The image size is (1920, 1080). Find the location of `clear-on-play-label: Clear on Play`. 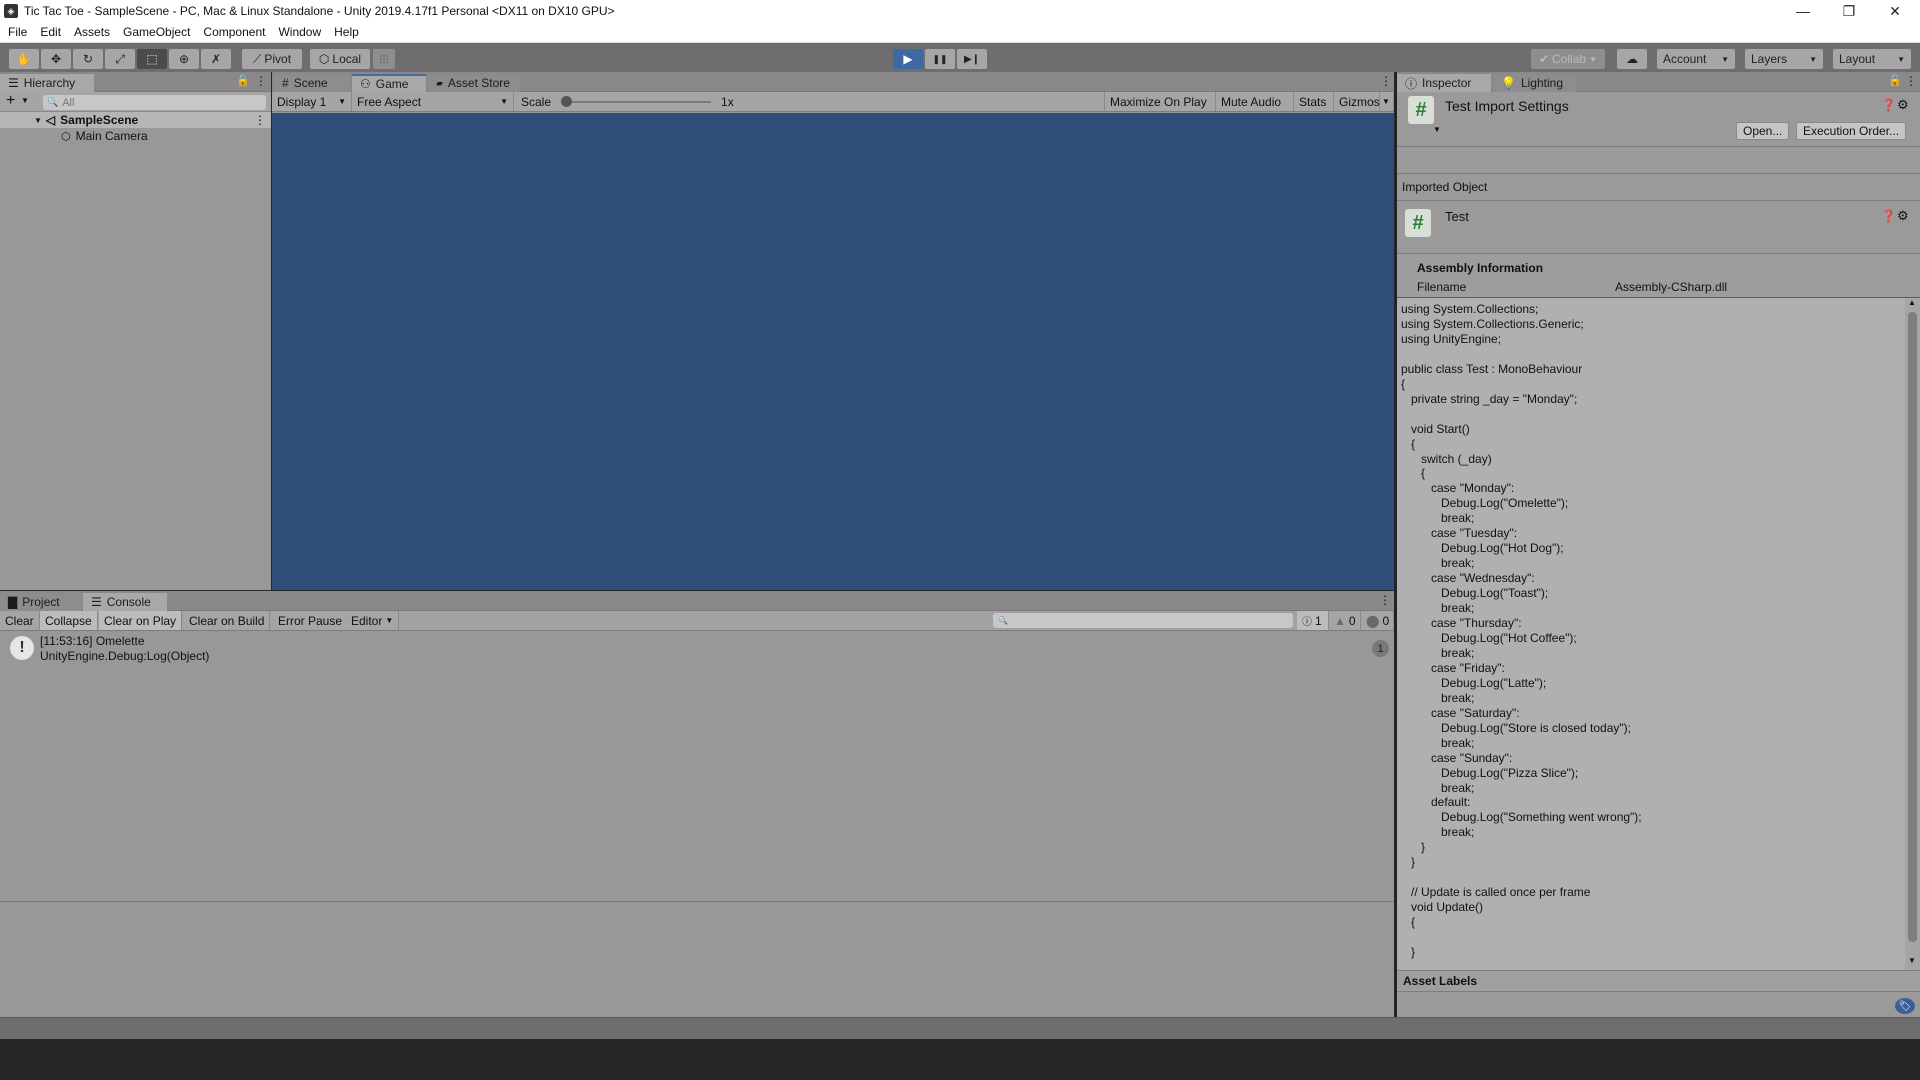

clear-on-play-label: Clear on Play is located at coordinates (140, 620).